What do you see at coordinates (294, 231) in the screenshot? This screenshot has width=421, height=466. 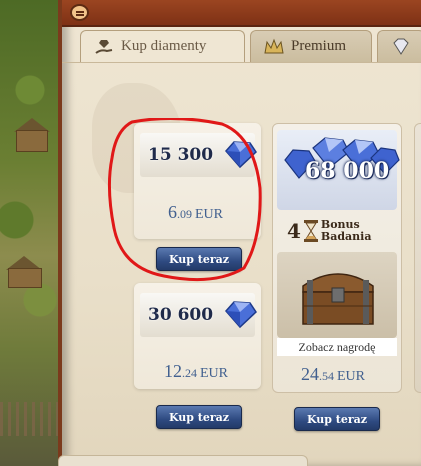 I see `bonus-count: 4` at bounding box center [294, 231].